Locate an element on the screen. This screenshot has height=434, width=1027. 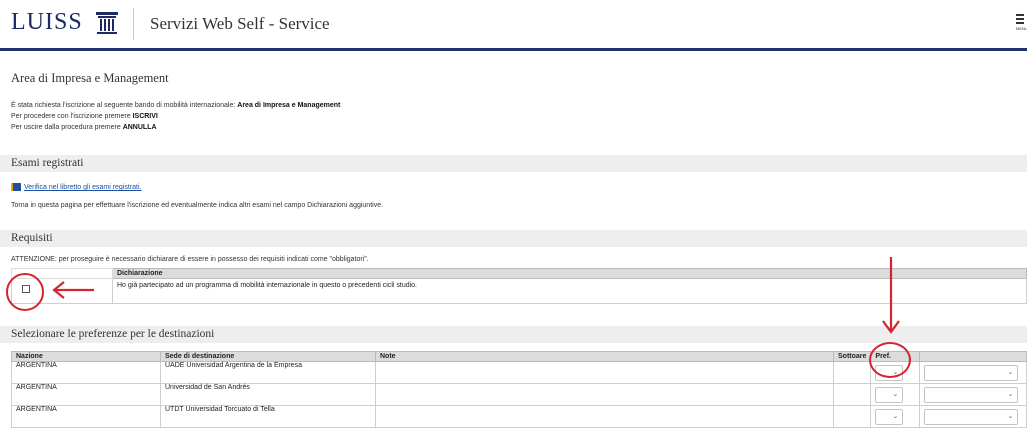
section-requirements: Requisiti is located at coordinates (513, 238).